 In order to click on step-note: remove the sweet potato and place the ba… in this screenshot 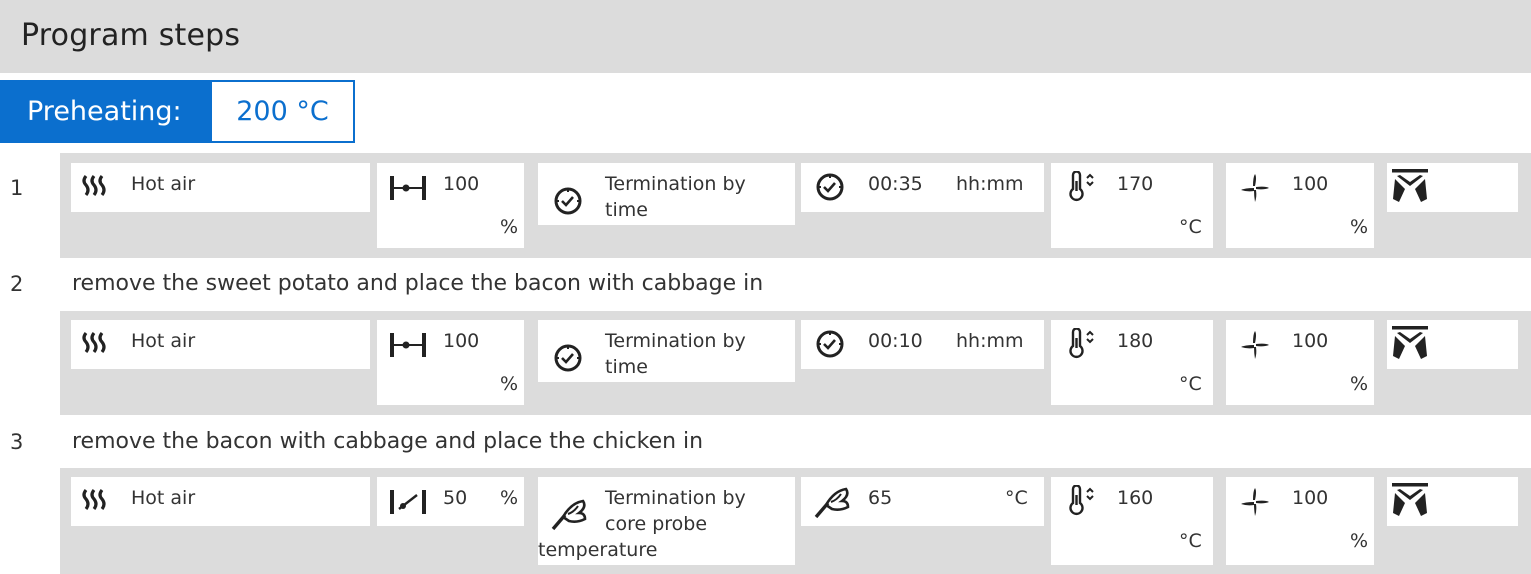, I will do `click(418, 283)`.